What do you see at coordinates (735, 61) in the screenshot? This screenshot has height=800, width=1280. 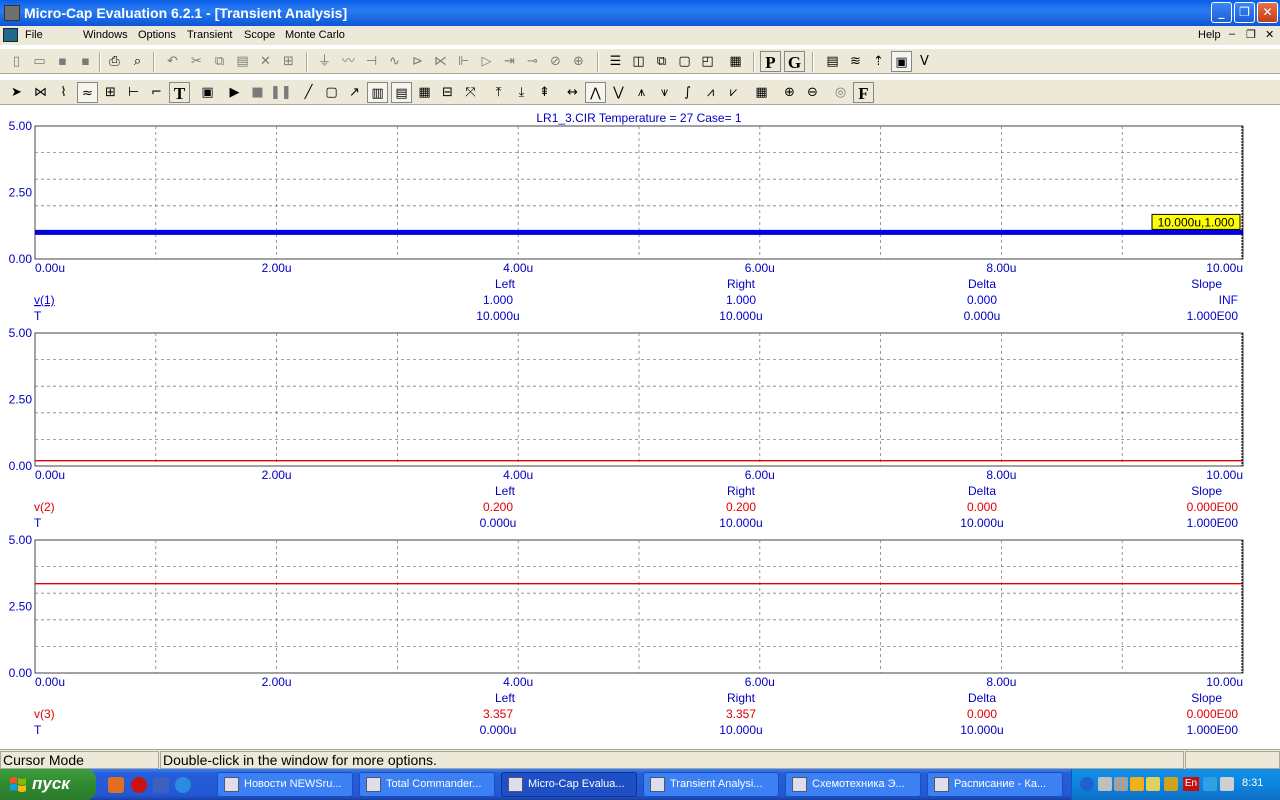 I see `calculator-icon: ▦` at bounding box center [735, 61].